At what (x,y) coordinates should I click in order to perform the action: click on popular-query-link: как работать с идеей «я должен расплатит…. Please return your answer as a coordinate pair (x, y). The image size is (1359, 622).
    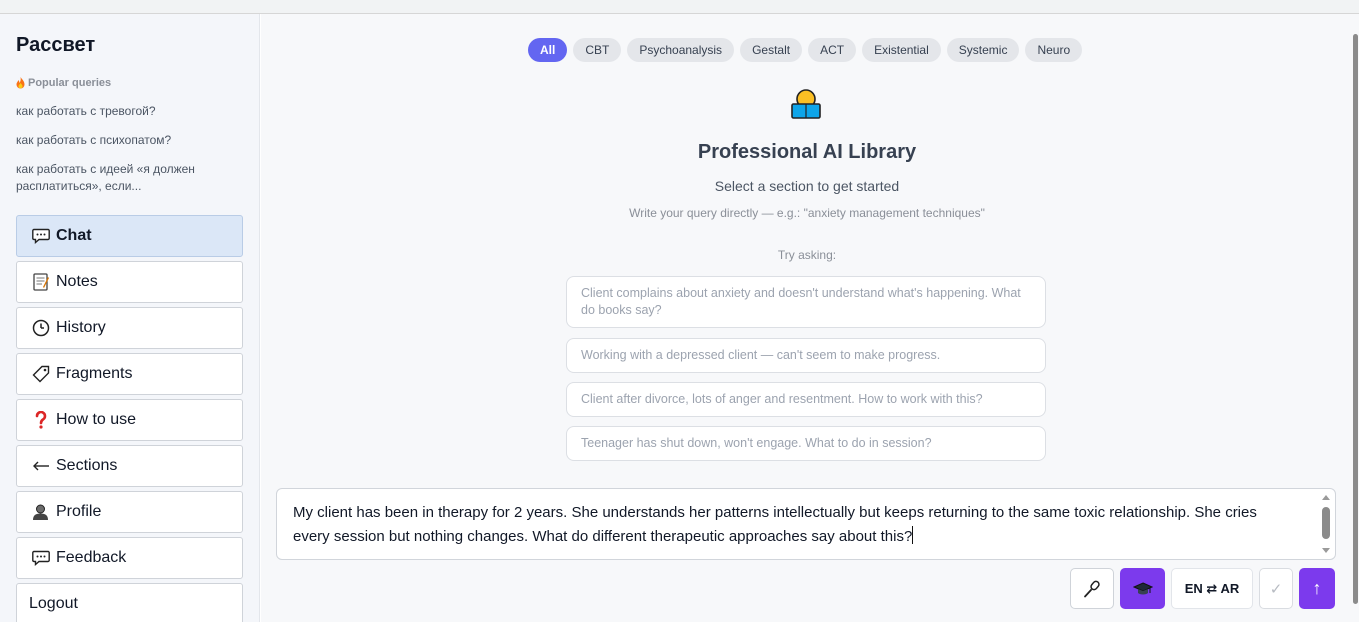
    Looking at the image, I should click on (130, 178).